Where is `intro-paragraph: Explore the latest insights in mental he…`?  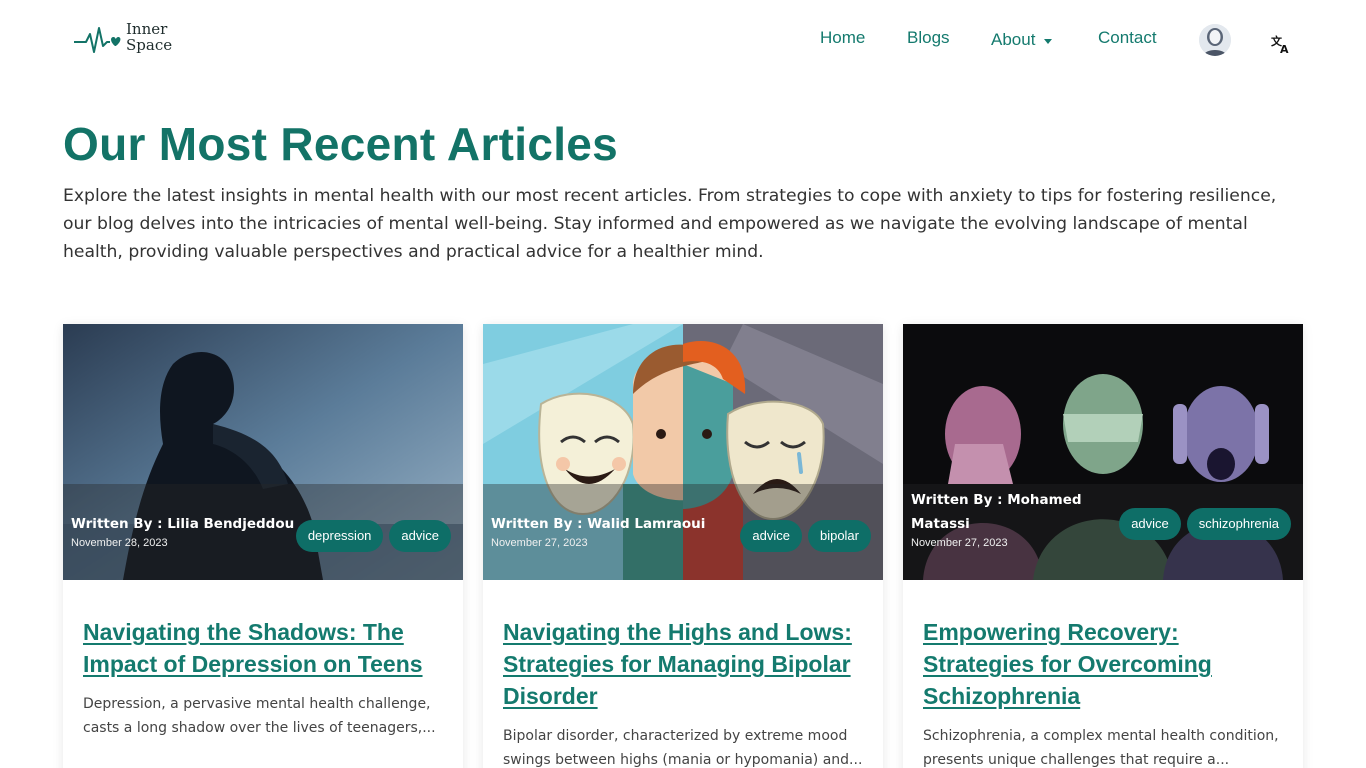
intro-paragraph: Explore the latest insights in mental he… is located at coordinates (670, 224).